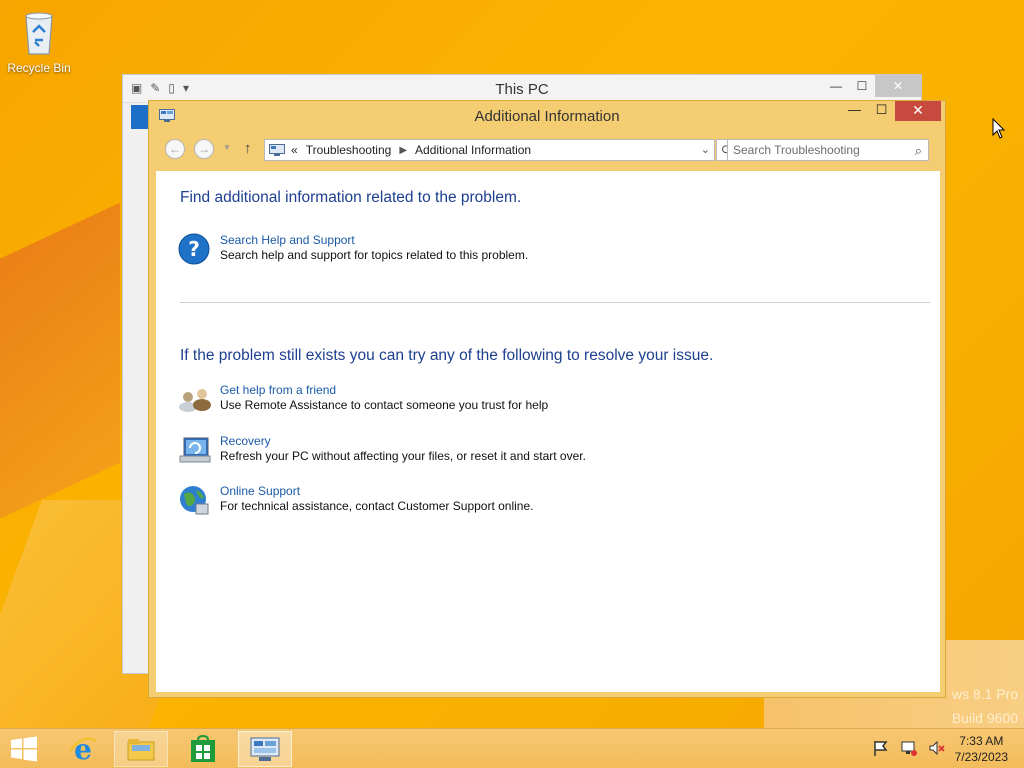 This screenshot has width=1024, height=768. I want to click on window-controls: — ☐ ✕, so click(891, 111).